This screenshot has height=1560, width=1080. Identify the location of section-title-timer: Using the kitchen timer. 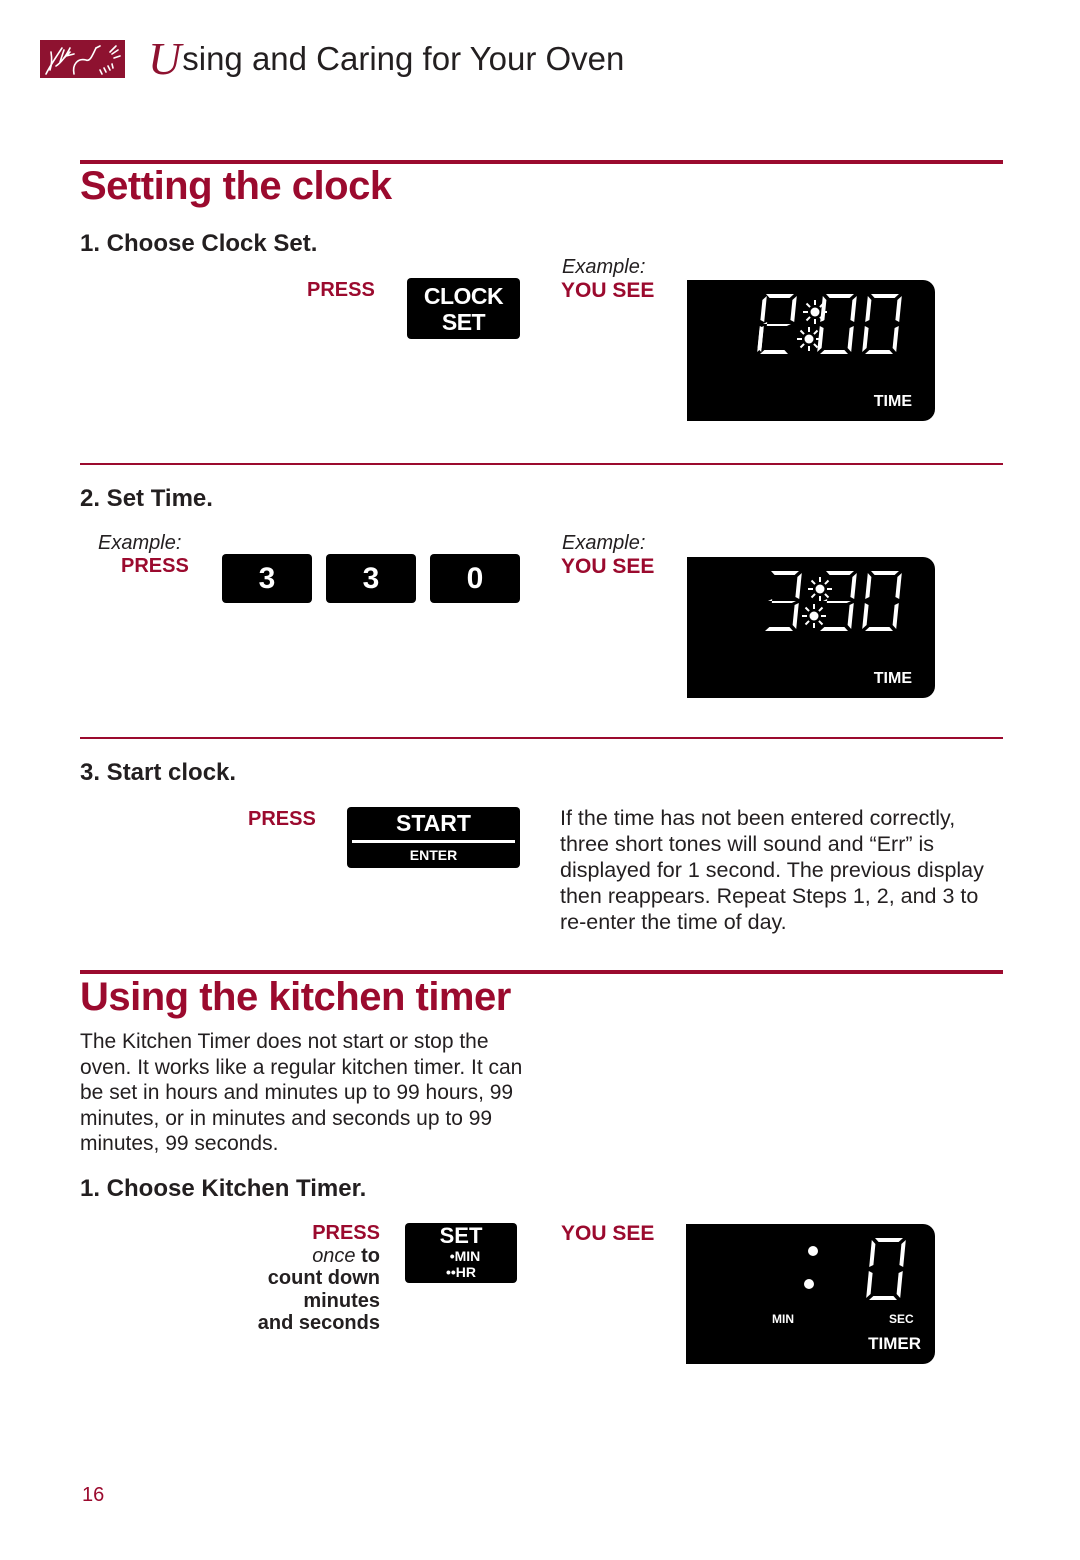
(295, 997).